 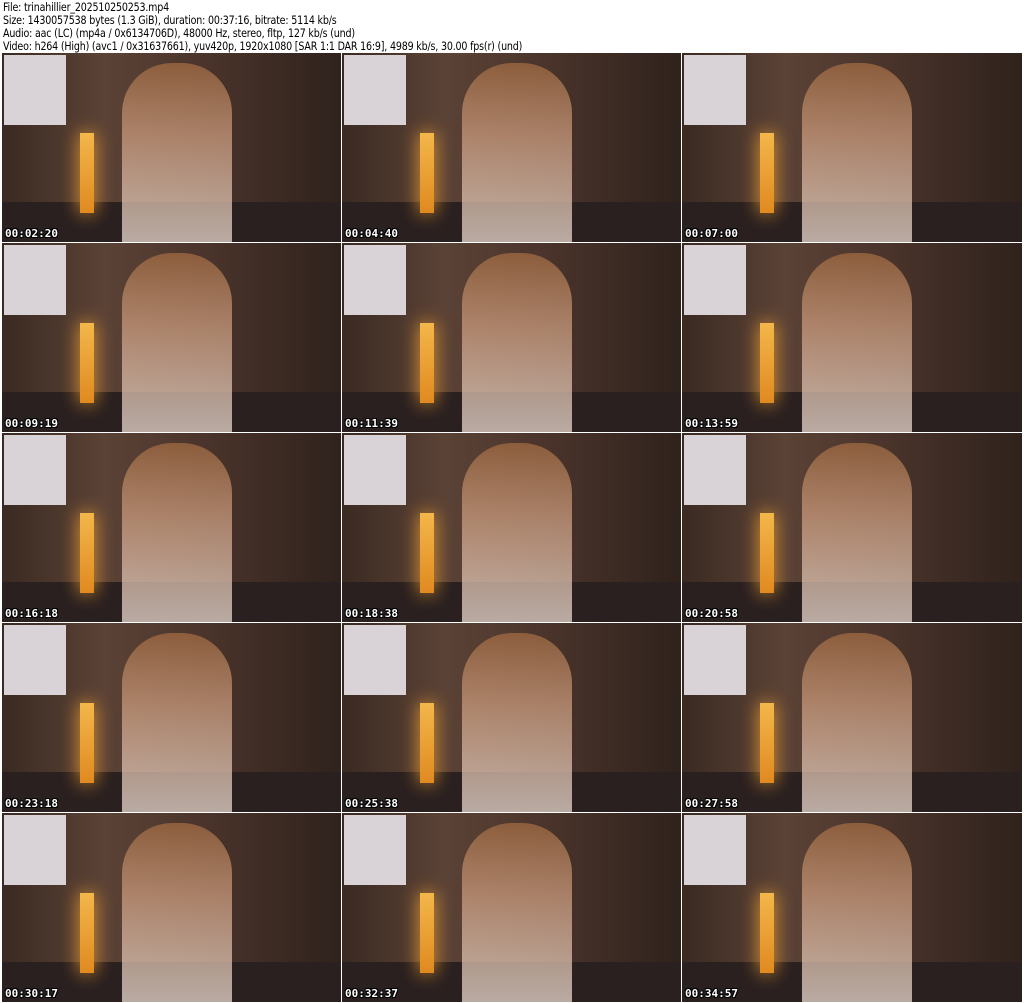 What do you see at coordinates (371, 613) in the screenshot?
I see `timestamp: 00:18:38` at bounding box center [371, 613].